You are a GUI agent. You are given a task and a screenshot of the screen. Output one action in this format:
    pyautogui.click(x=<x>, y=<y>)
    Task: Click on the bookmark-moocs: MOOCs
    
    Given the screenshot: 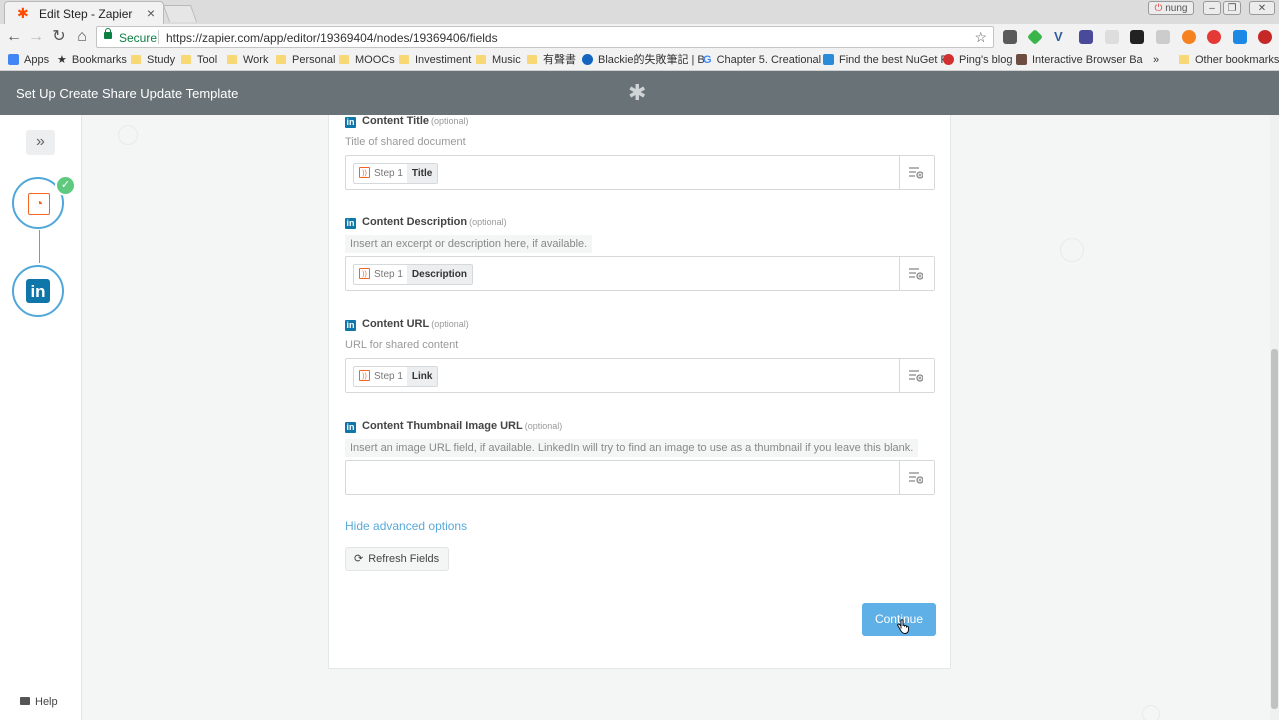 What is the action you would take?
    pyautogui.click(x=367, y=60)
    